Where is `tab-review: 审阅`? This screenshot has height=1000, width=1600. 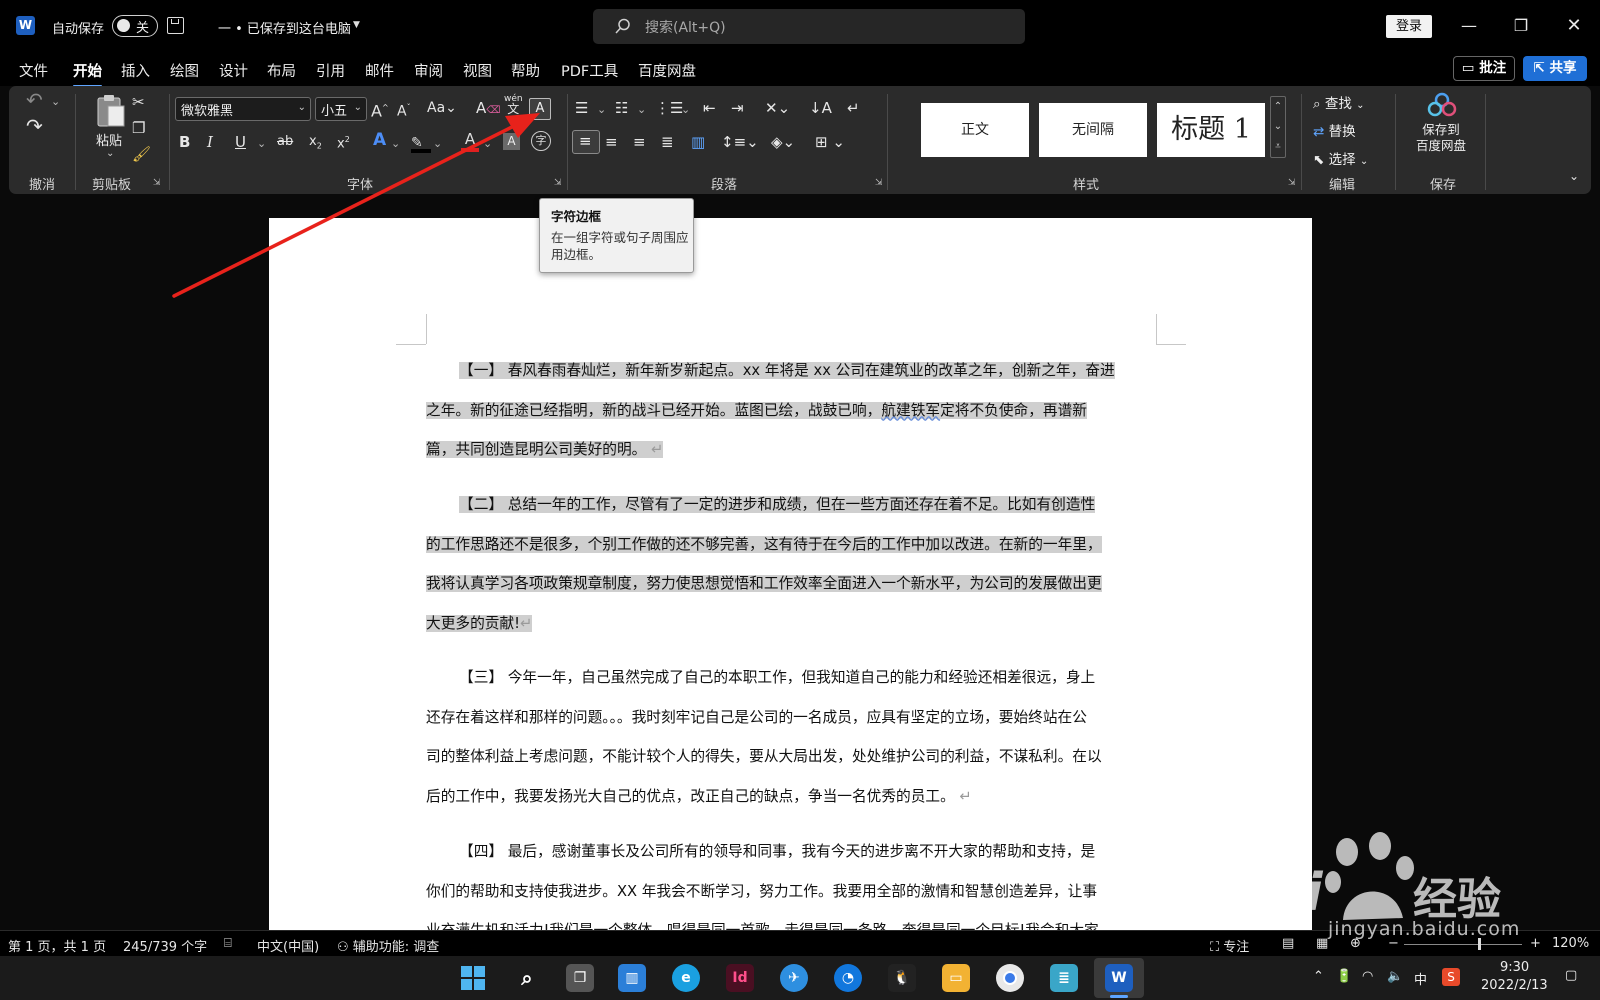
tab-review: 审阅 is located at coordinates (428, 70).